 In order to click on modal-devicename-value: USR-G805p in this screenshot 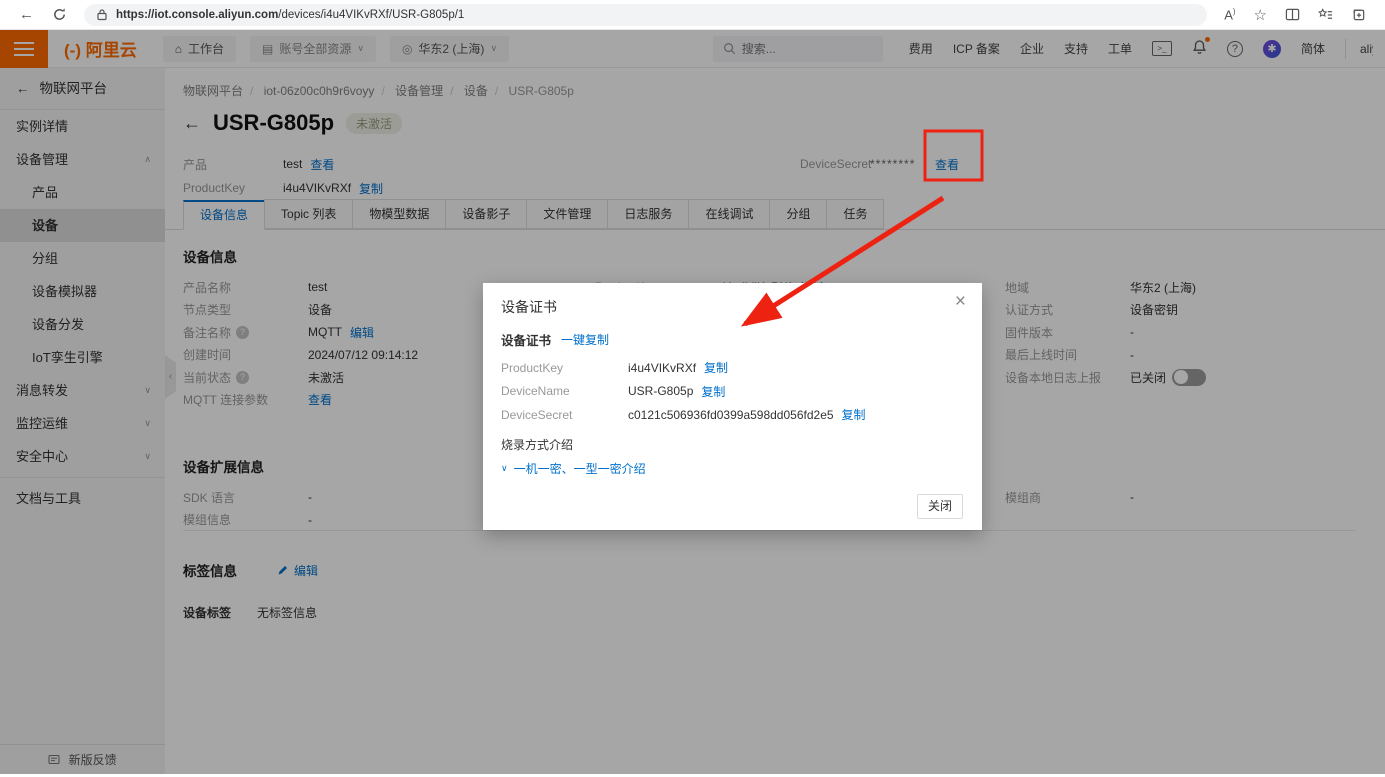, I will do `click(661, 391)`.